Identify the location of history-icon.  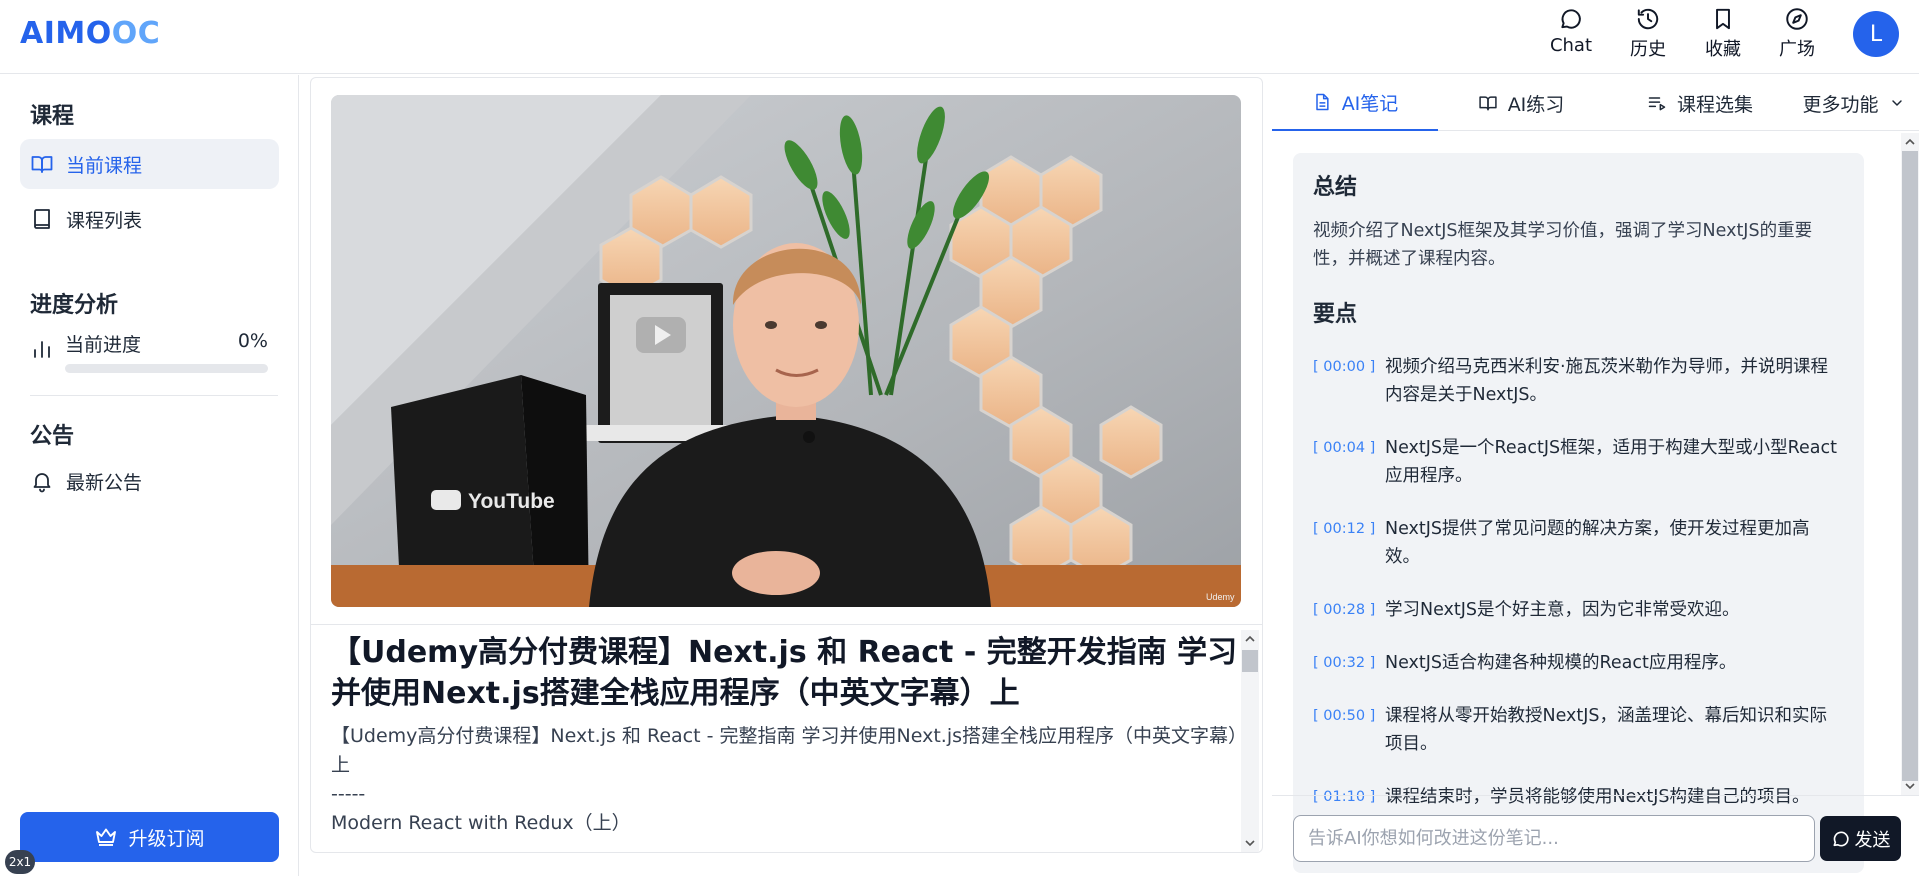
(1648, 19).